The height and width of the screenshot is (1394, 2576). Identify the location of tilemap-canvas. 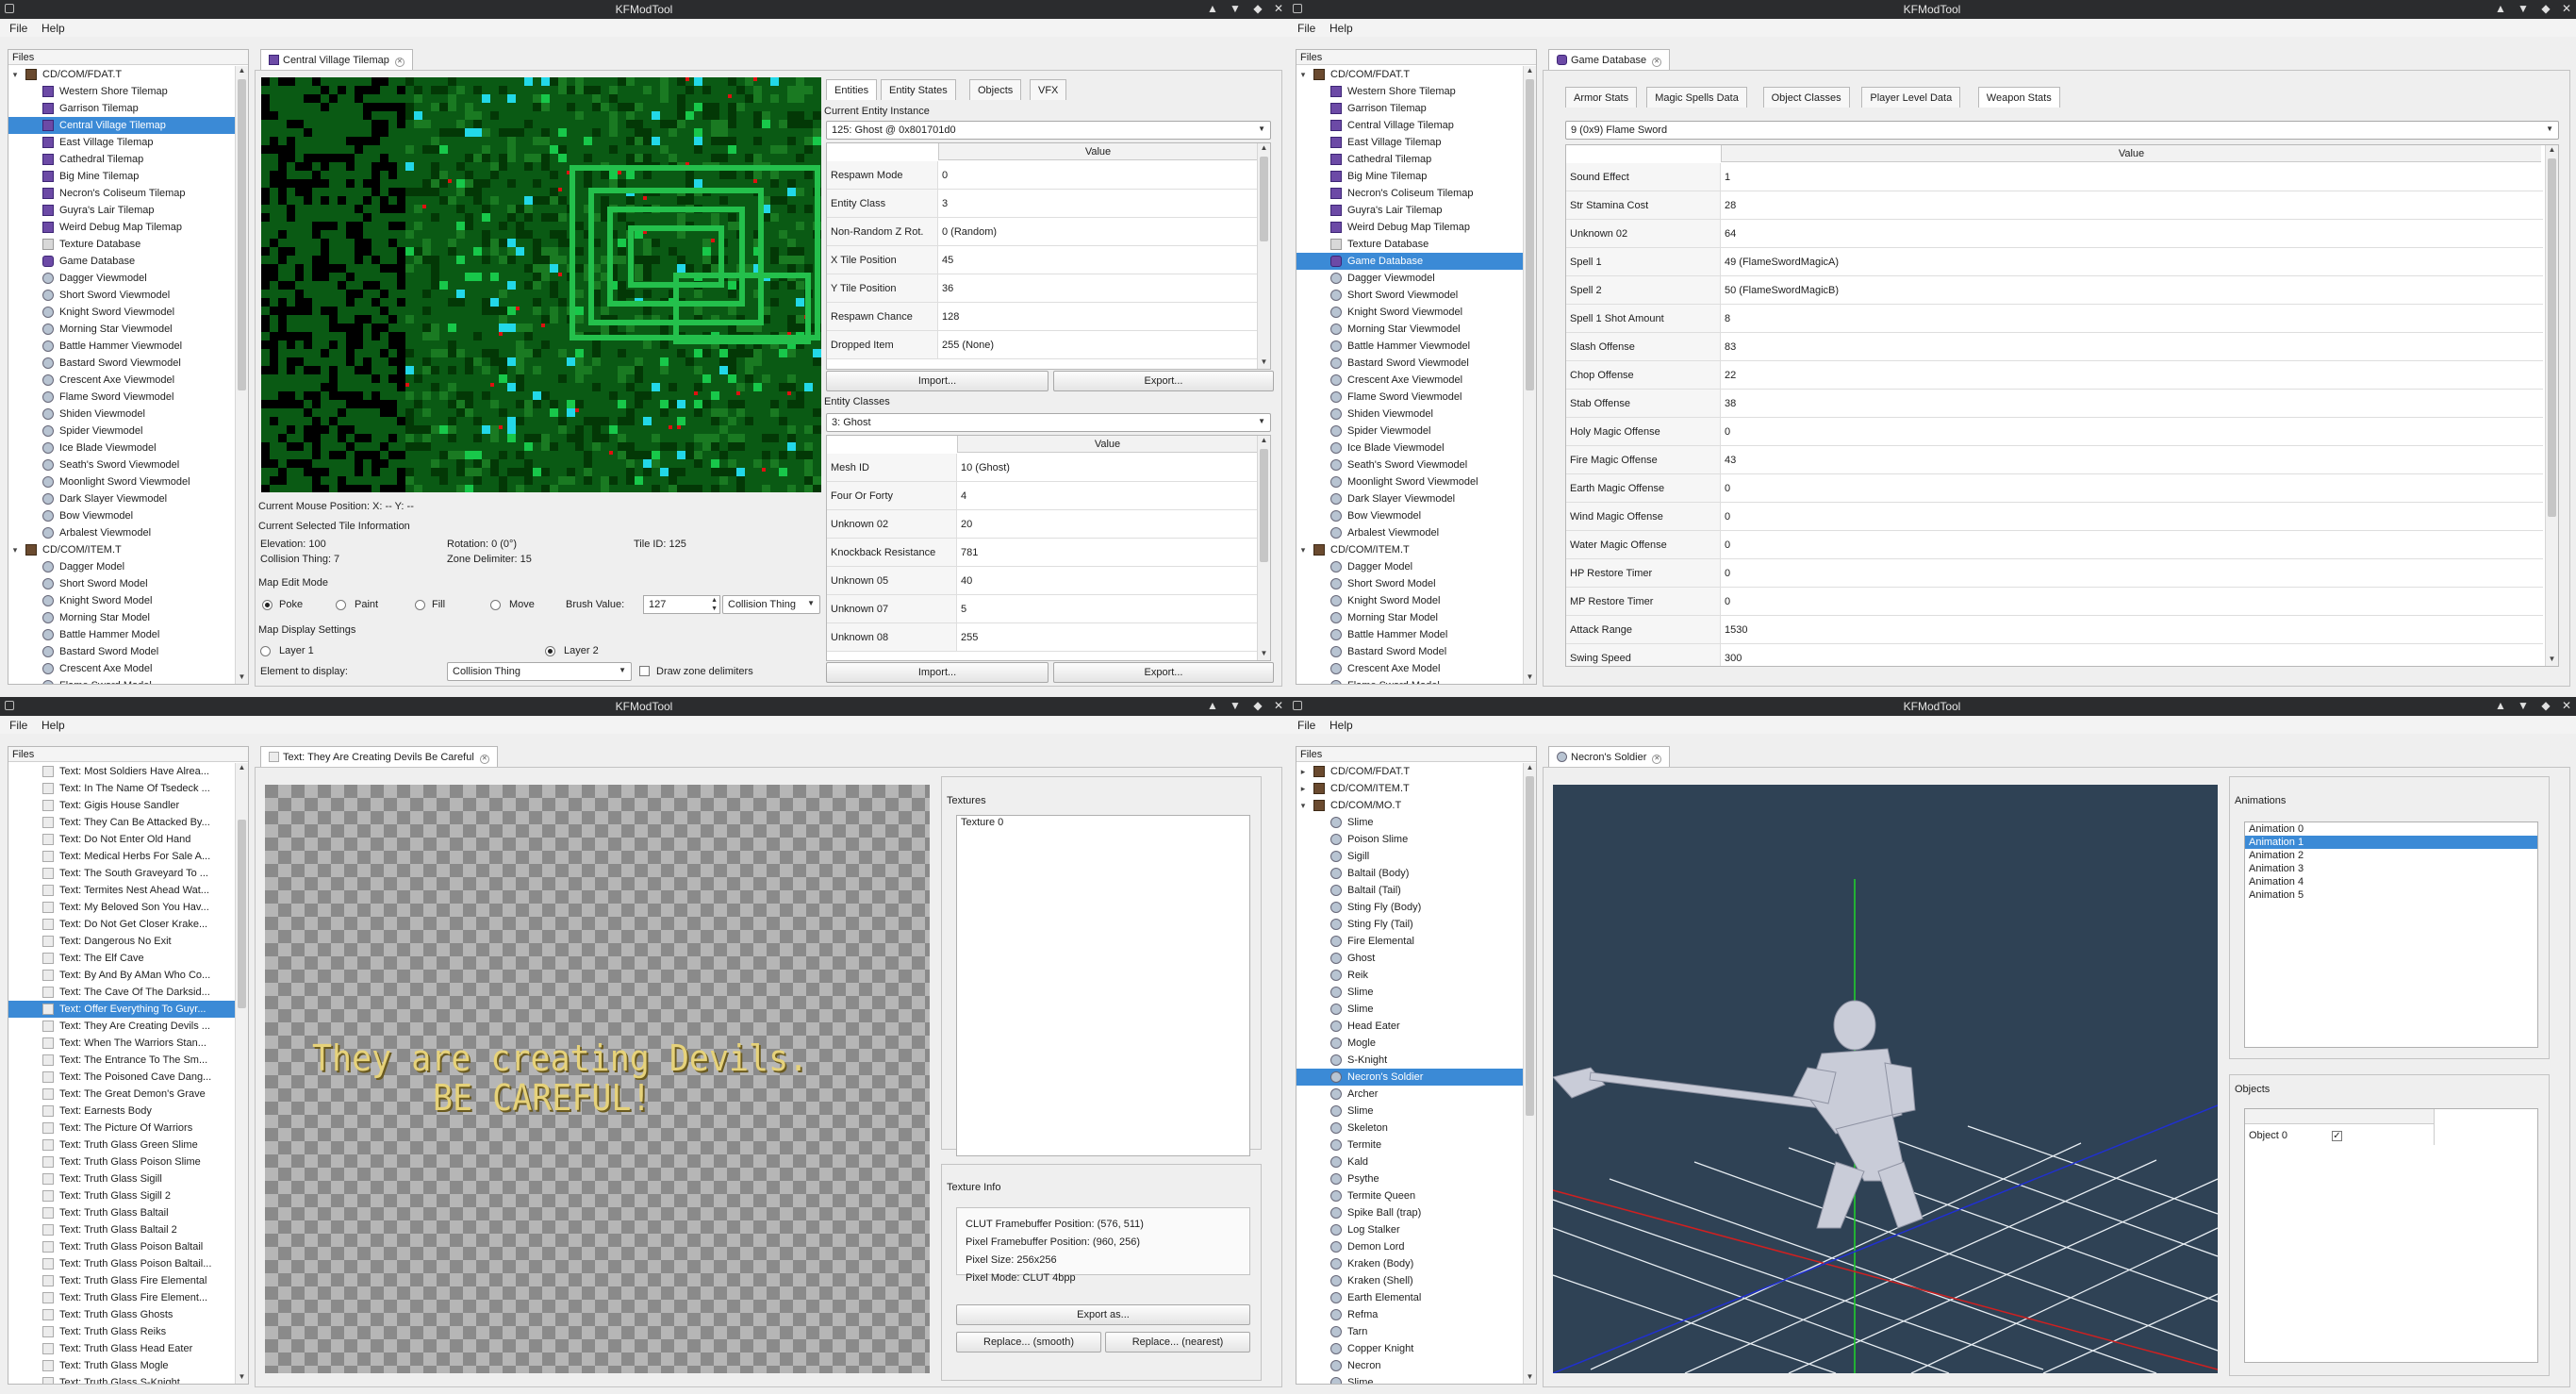
(541, 284).